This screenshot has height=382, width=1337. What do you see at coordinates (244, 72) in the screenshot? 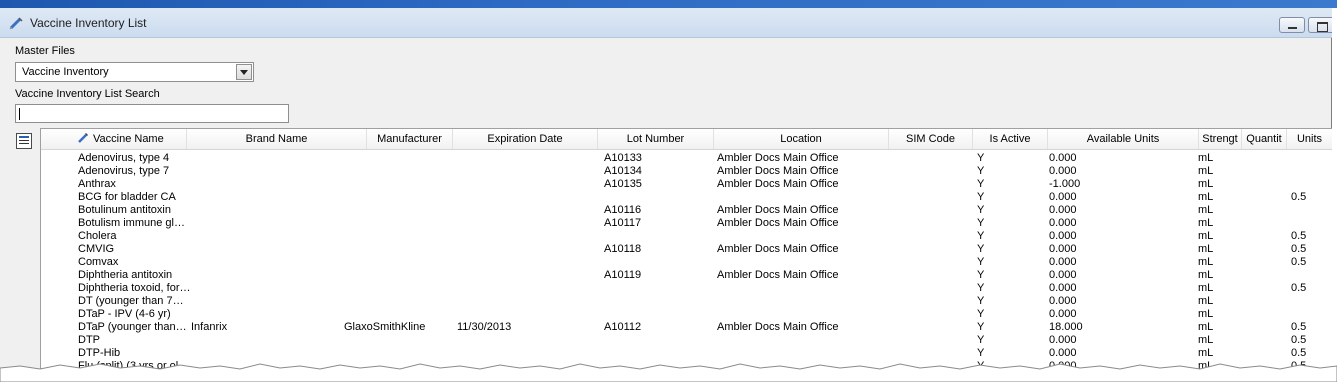
I see `chevron-down-icon` at bounding box center [244, 72].